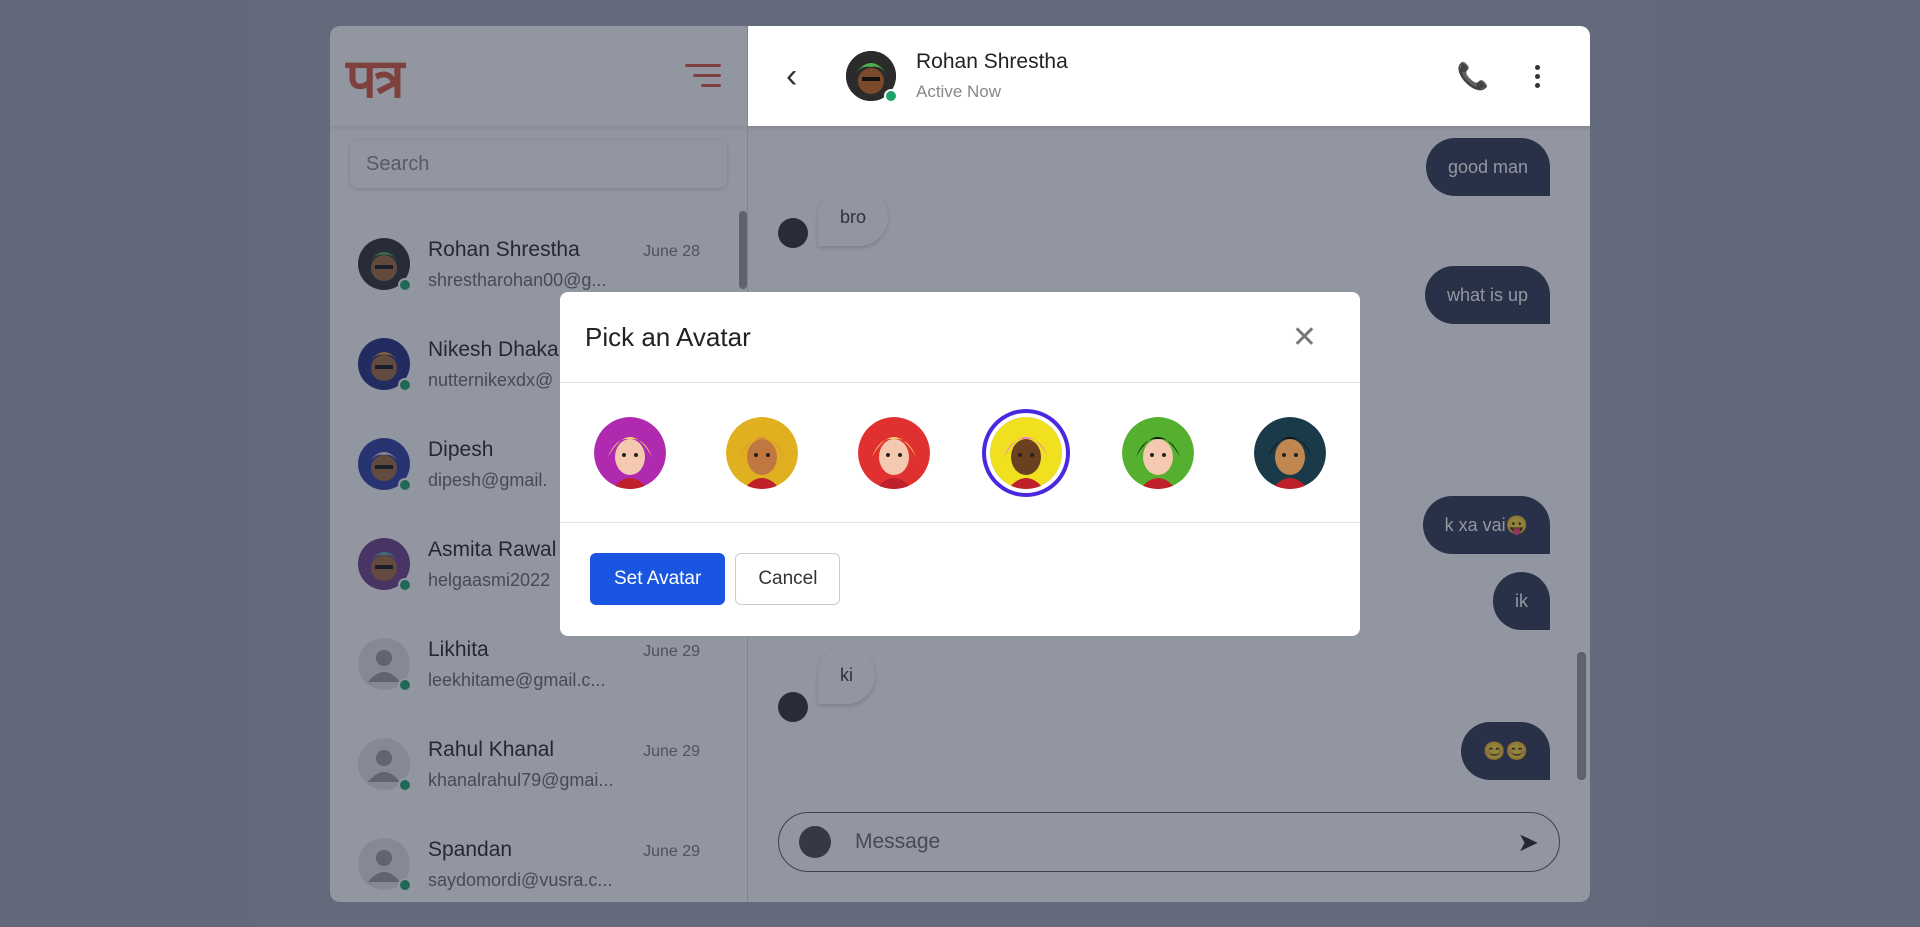  Describe the element at coordinates (1304, 337) in the screenshot. I see `close-icon: ✕` at that location.